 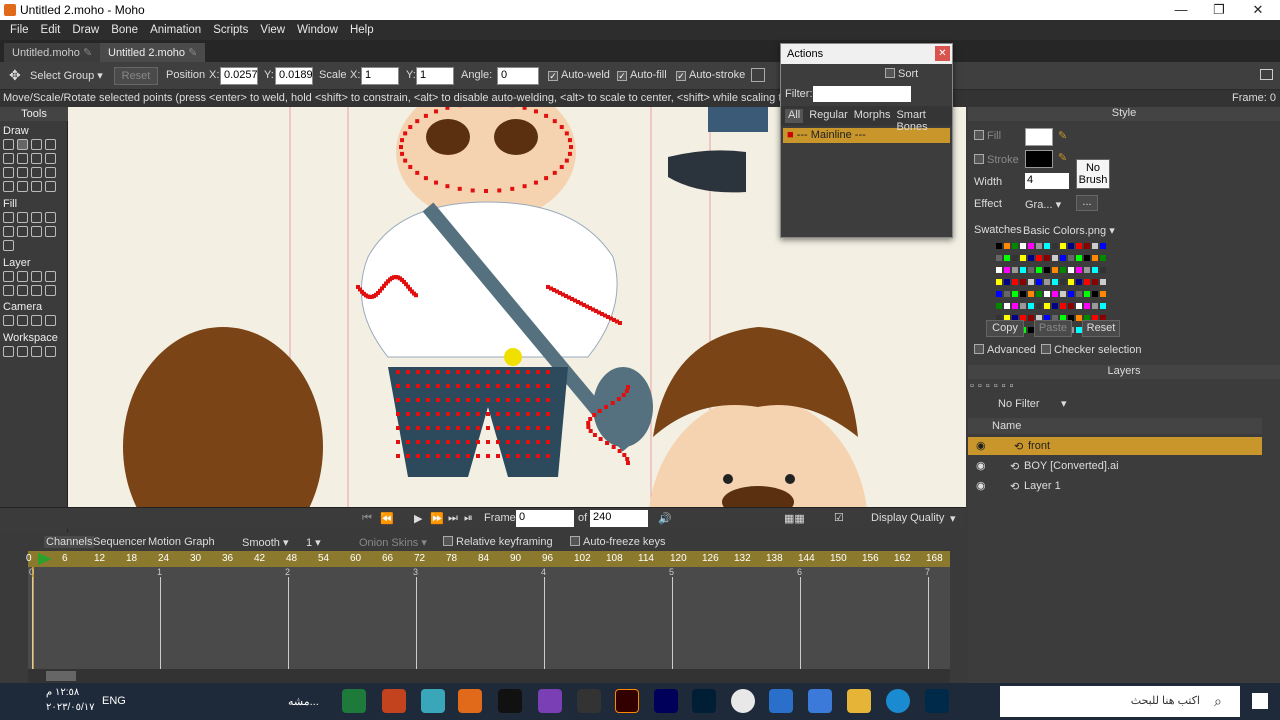 What do you see at coordinates (618, 542) in the screenshot?
I see `auto-freeze-checkbox: Auto-freeze keys` at bounding box center [618, 542].